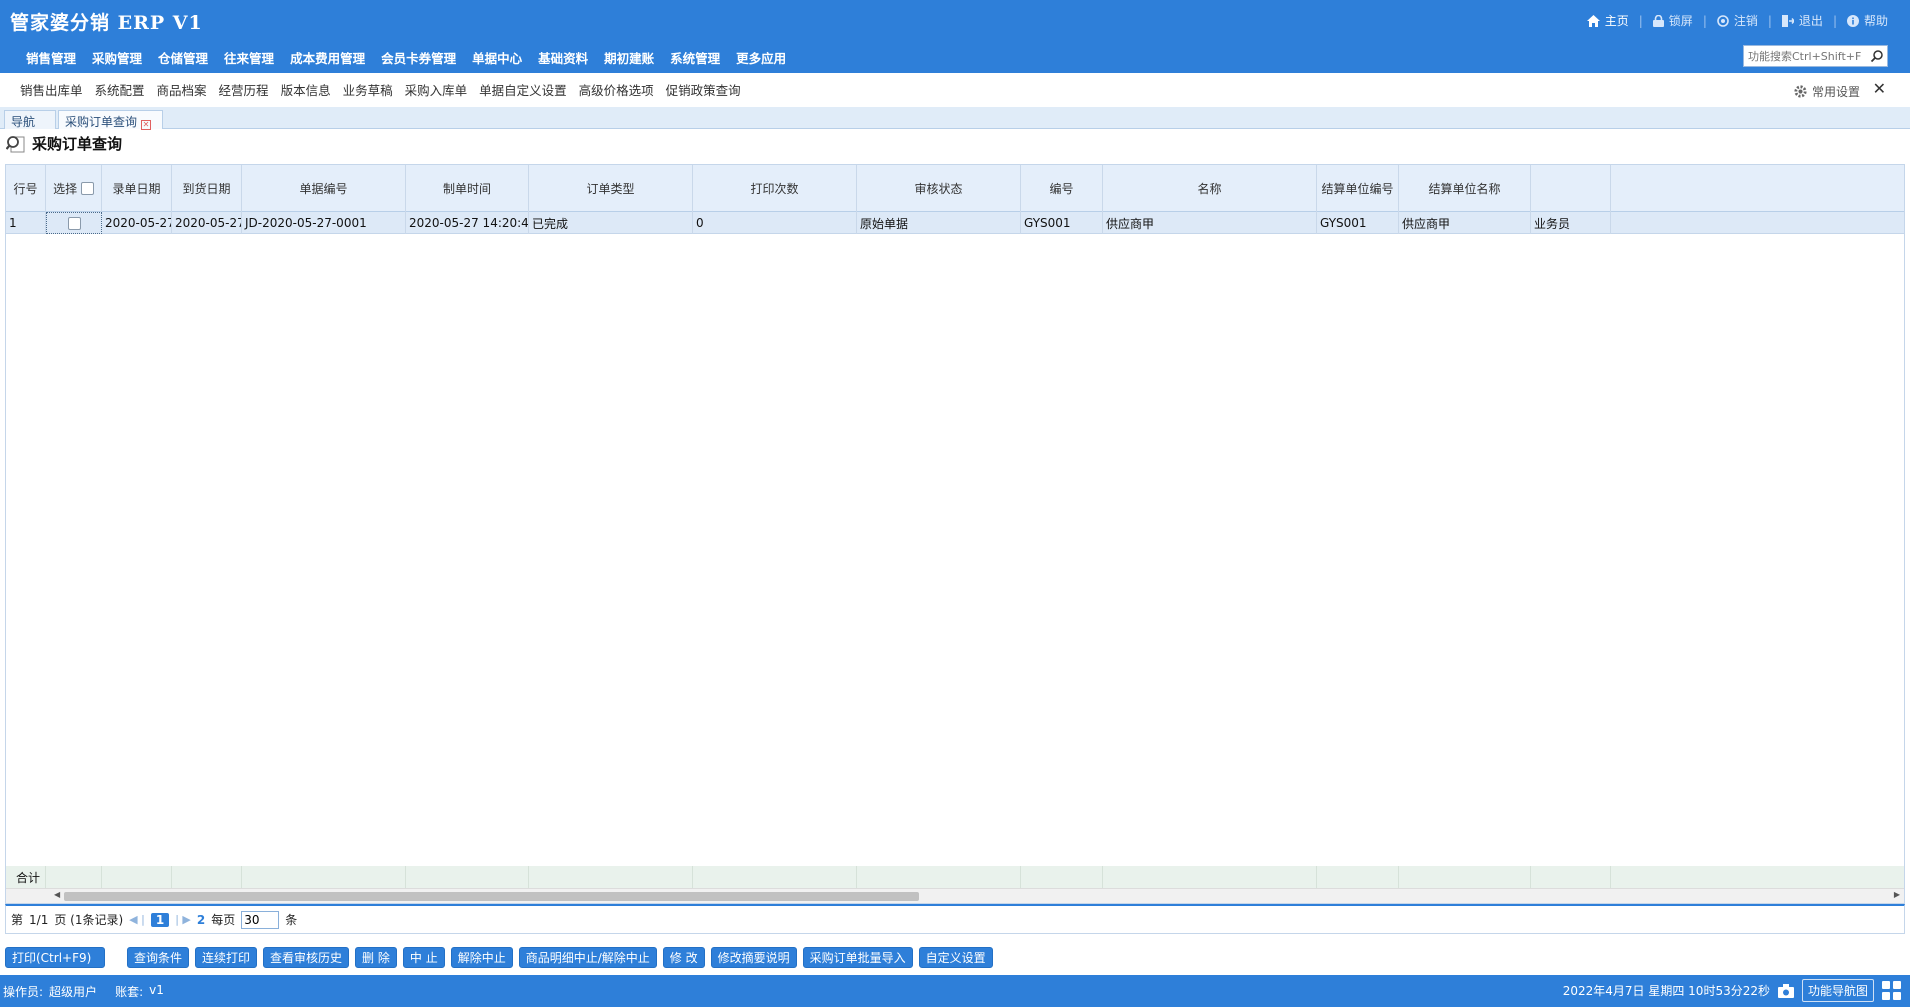 Image resolution: width=1910 pixels, height=1007 pixels. Describe the element at coordinates (587, 957) in the screenshot. I see `item-suspend-resume-button: 商品明细中止/解除中止` at that location.